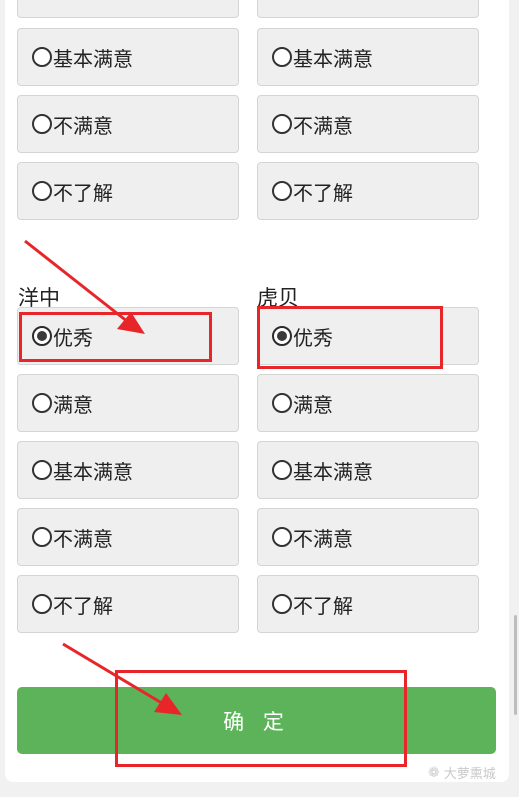  What do you see at coordinates (515, 665) in the screenshot?
I see `scrollbar` at bounding box center [515, 665].